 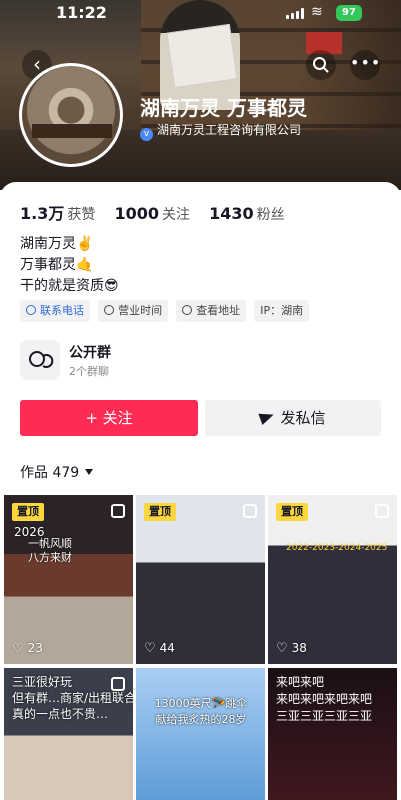 What do you see at coordinates (187, 310) in the screenshot?
I see `location-icon` at bounding box center [187, 310].